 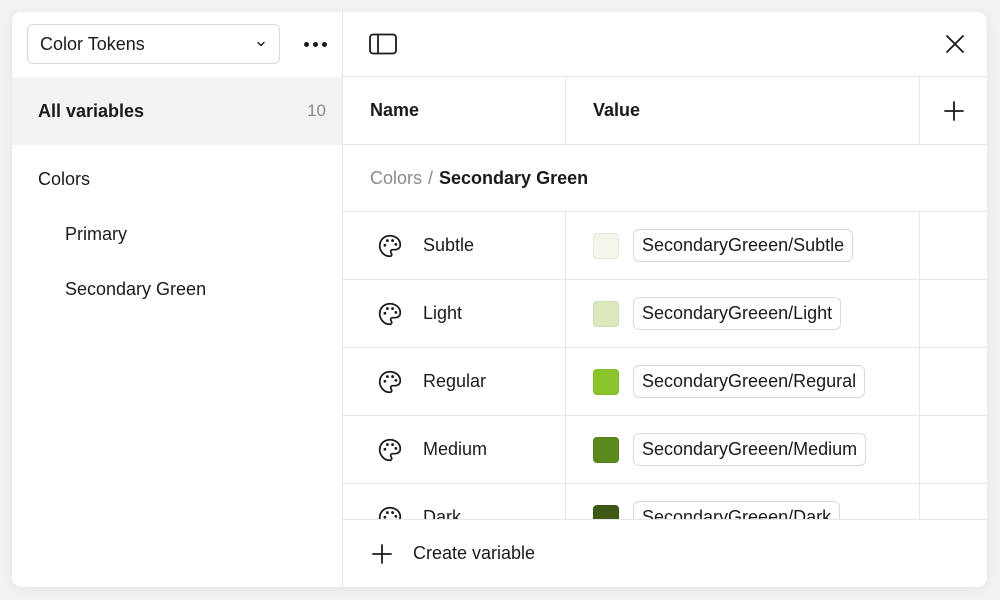 What do you see at coordinates (737, 313) in the screenshot?
I see `alias-chip: SecondaryGreeen/Light` at bounding box center [737, 313].